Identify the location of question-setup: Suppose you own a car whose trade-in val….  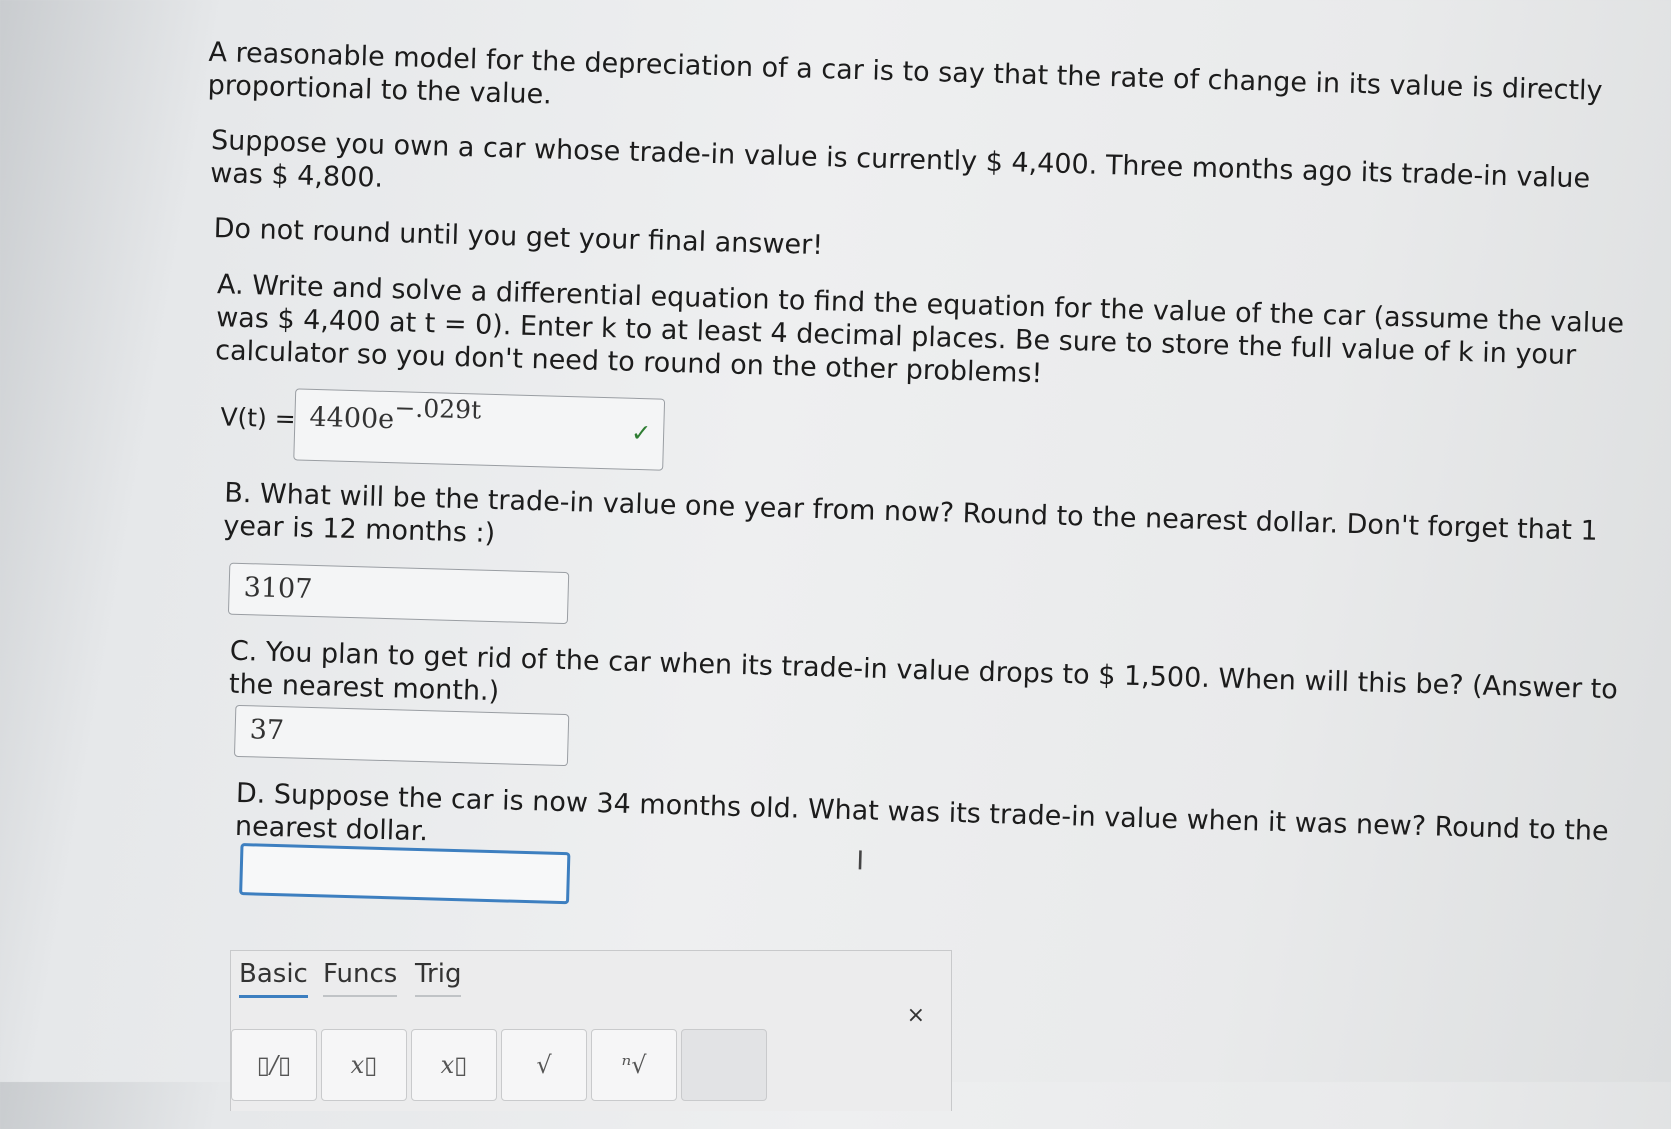
(900, 159).